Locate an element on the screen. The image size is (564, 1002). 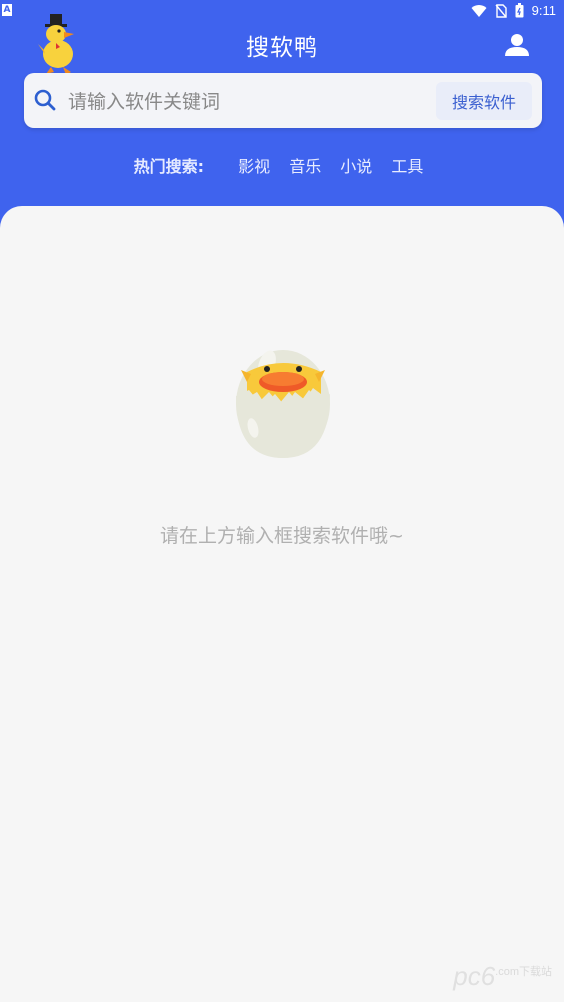
watermark: pc6.com下载站 is located at coordinates (502, 976).